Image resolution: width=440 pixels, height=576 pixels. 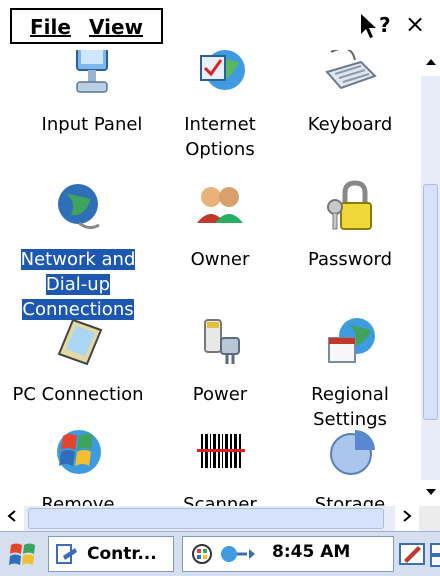 I want to click on item-label: Remove, so click(x=78, y=500).